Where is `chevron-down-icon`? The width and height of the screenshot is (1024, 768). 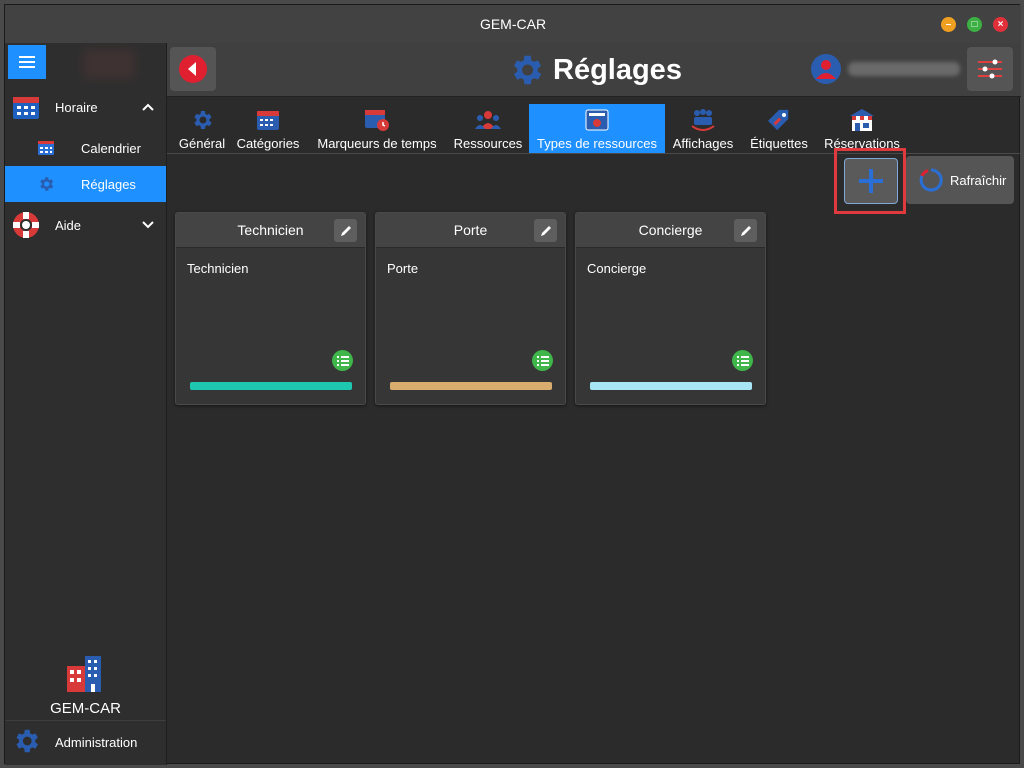
chevron-down-icon is located at coordinates (148, 225).